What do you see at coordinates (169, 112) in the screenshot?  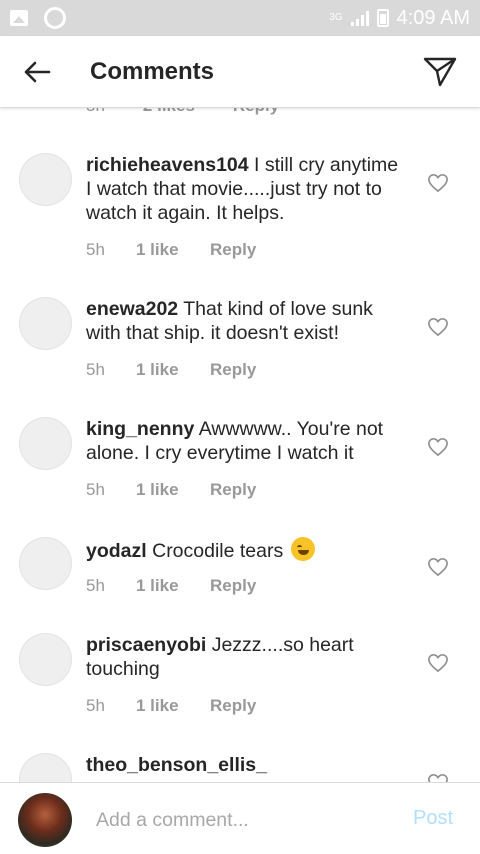 I see `comment-likes: 2 likes` at bounding box center [169, 112].